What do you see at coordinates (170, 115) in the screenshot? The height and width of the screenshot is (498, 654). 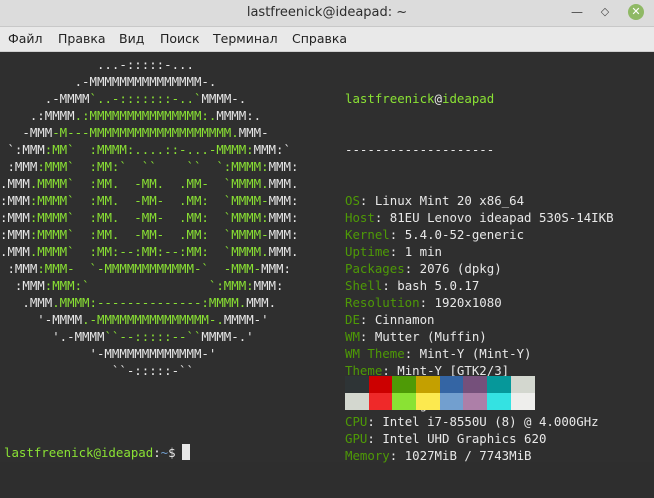 I see `logo-line: .:MMMM.:MMMMMMMMMMMMMMM:.MMMM:.` at bounding box center [170, 115].